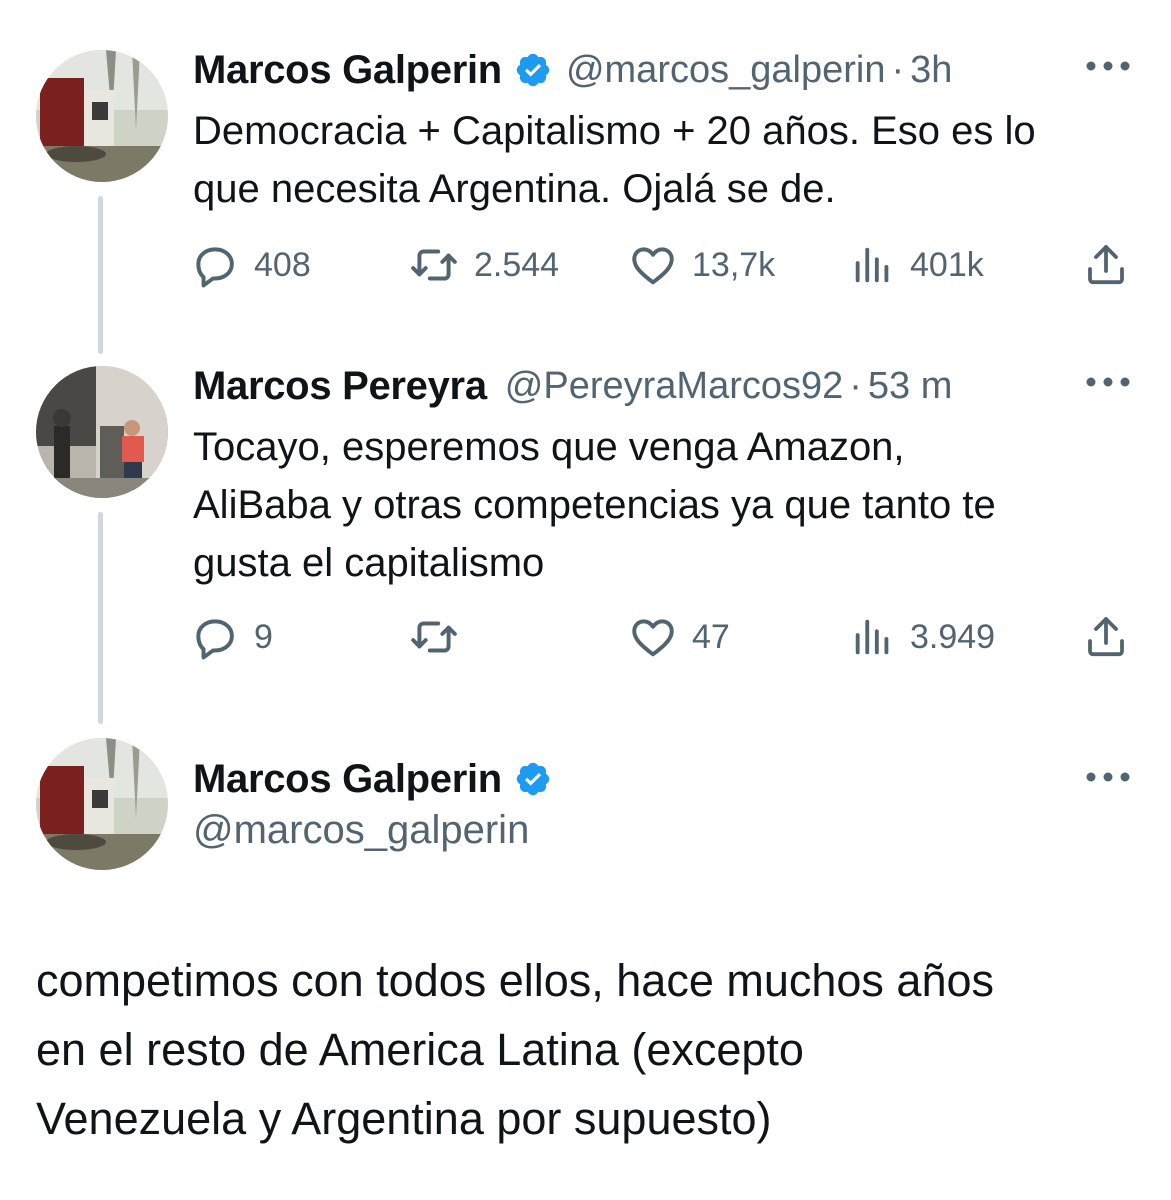 This screenshot has height=1200, width=1171. What do you see at coordinates (340, 386) in the screenshot?
I see `author-name: Marcos Pereyra` at bounding box center [340, 386].